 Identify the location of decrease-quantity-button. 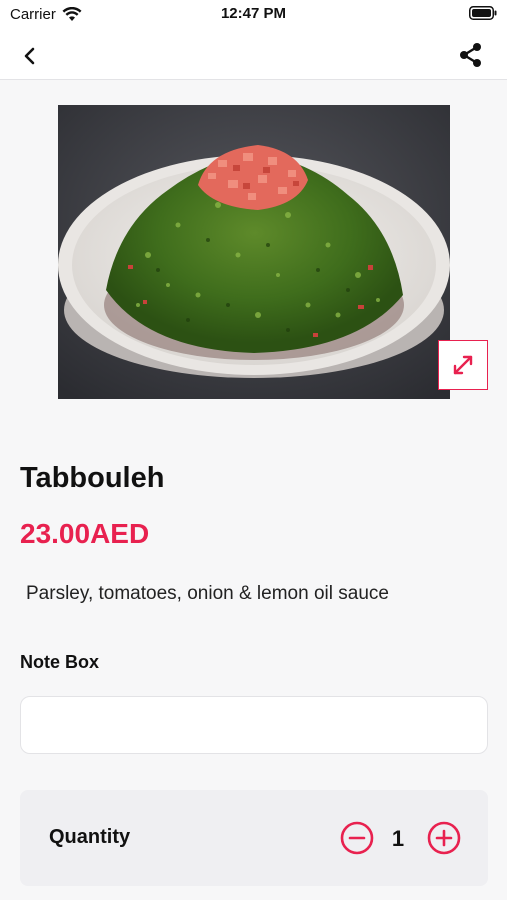
(357, 838).